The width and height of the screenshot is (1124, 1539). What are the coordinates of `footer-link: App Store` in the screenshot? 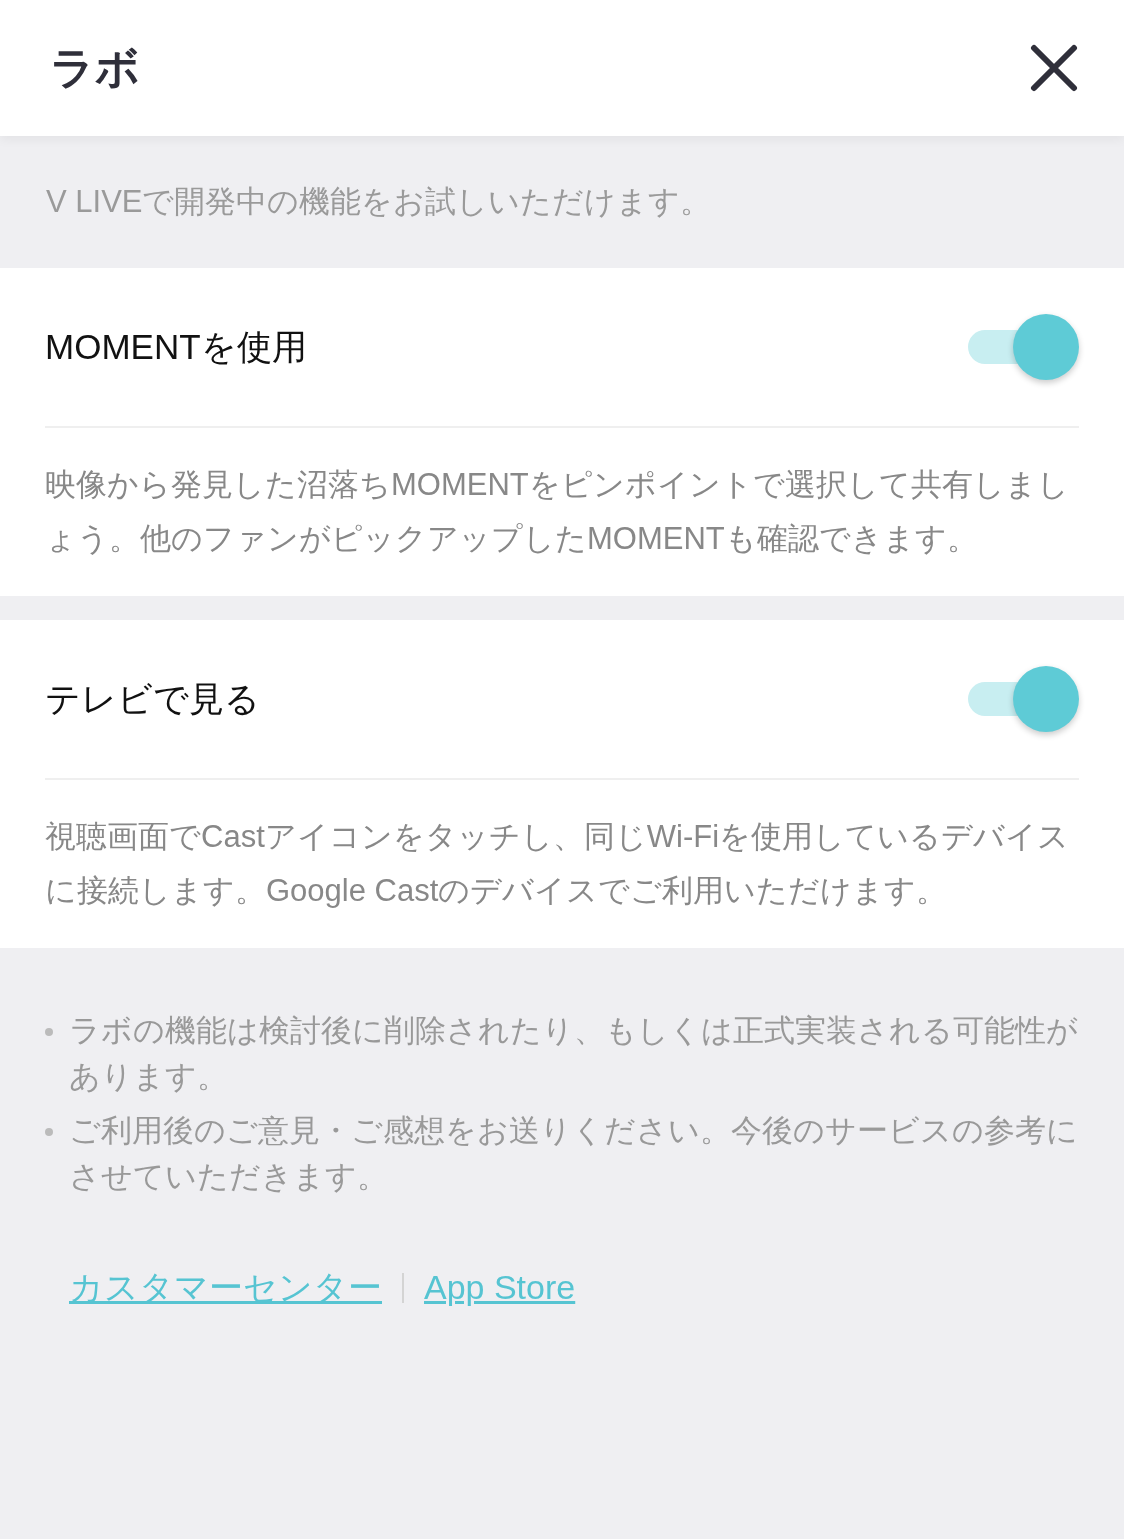 It's located at (500, 1287).